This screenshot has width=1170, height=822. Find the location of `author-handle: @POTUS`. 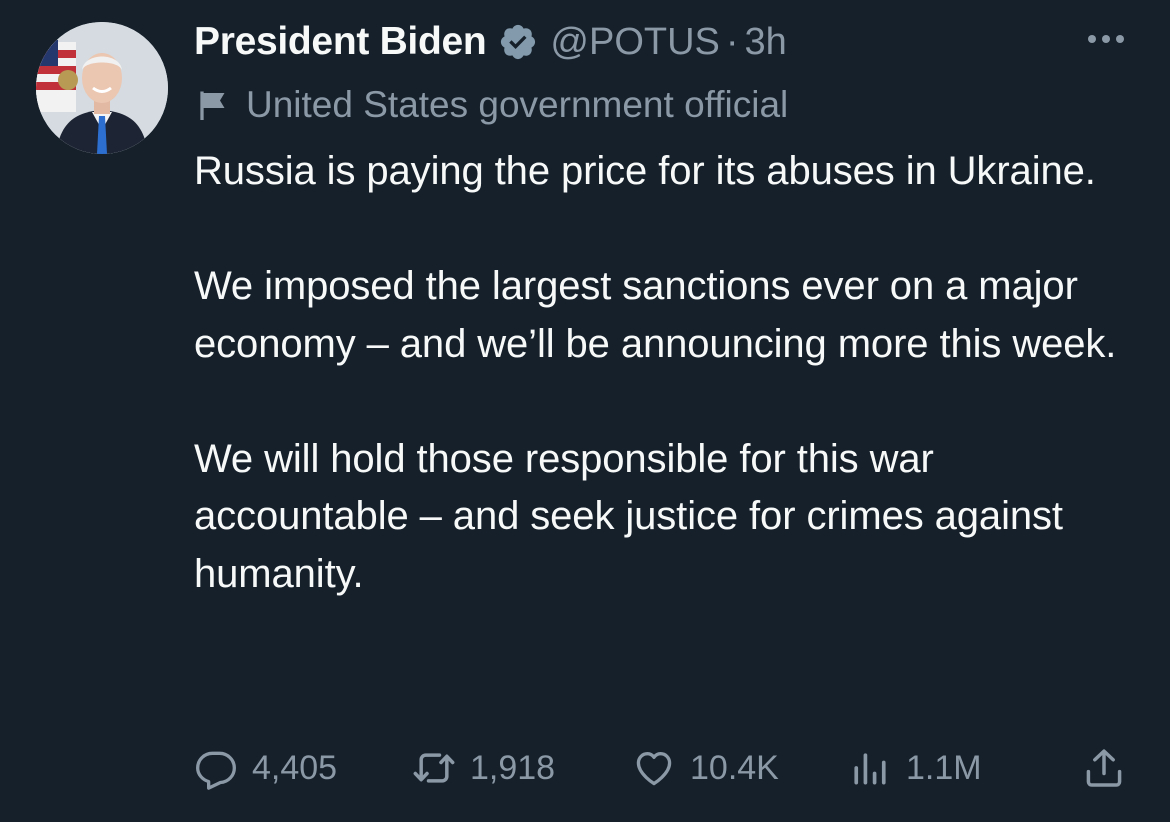

author-handle: @POTUS is located at coordinates (634, 42).